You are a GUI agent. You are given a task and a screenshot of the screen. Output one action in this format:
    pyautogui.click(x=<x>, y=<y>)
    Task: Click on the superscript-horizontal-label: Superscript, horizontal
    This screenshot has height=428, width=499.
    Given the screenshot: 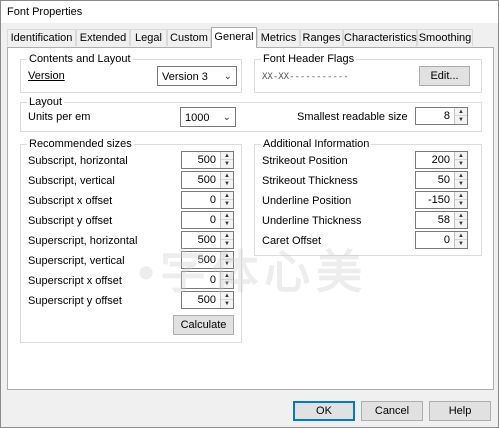 What is the action you would take?
    pyautogui.click(x=83, y=241)
    